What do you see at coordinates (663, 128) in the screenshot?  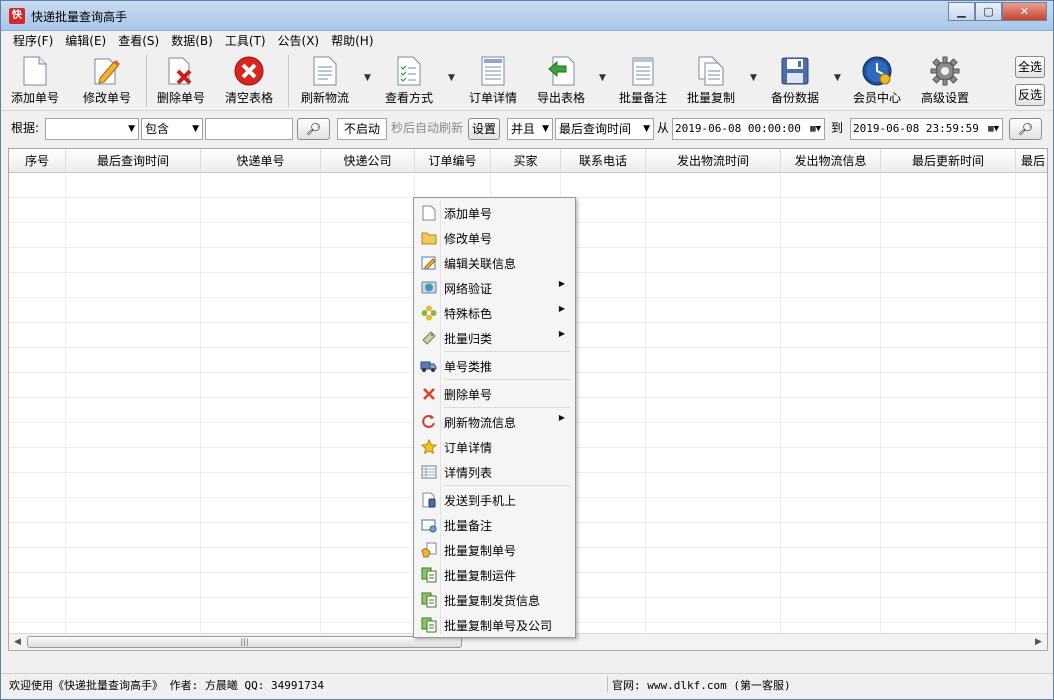 I see `from-label: 从` at bounding box center [663, 128].